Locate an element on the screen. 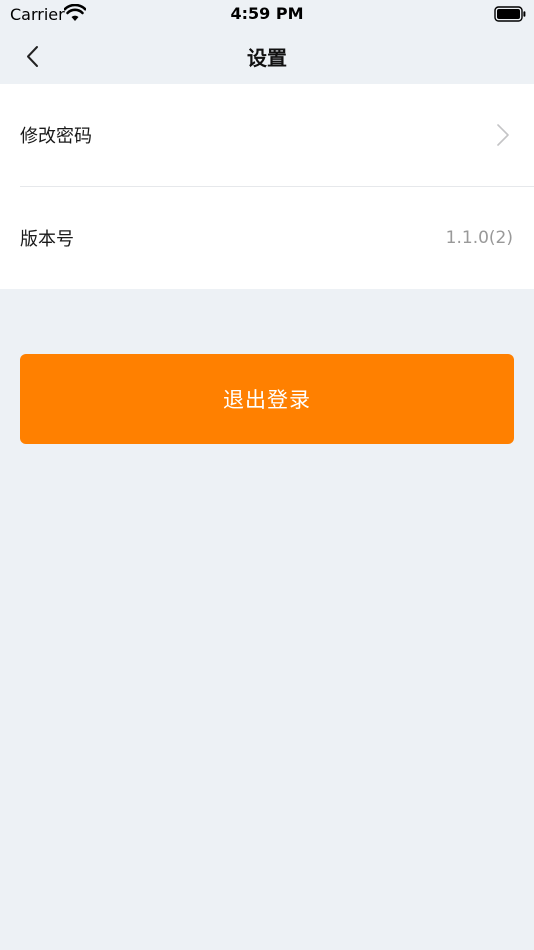 This screenshot has width=534, height=950. status-bar: Carrier 4:59 PM is located at coordinates (267, 15).